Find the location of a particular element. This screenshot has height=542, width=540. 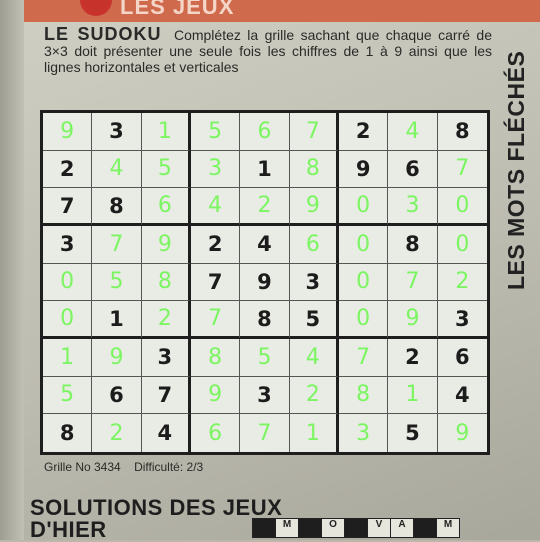

crossword-preview-cell: V is located at coordinates (379, 528).